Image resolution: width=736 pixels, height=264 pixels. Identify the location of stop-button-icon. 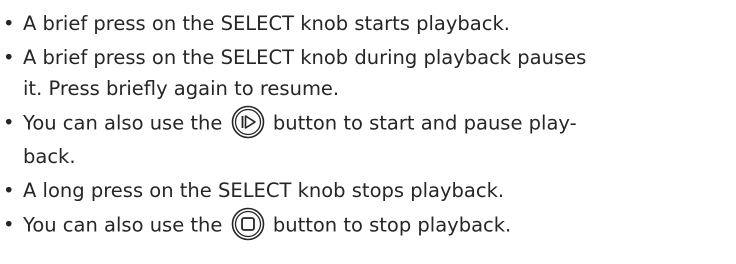
(248, 224).